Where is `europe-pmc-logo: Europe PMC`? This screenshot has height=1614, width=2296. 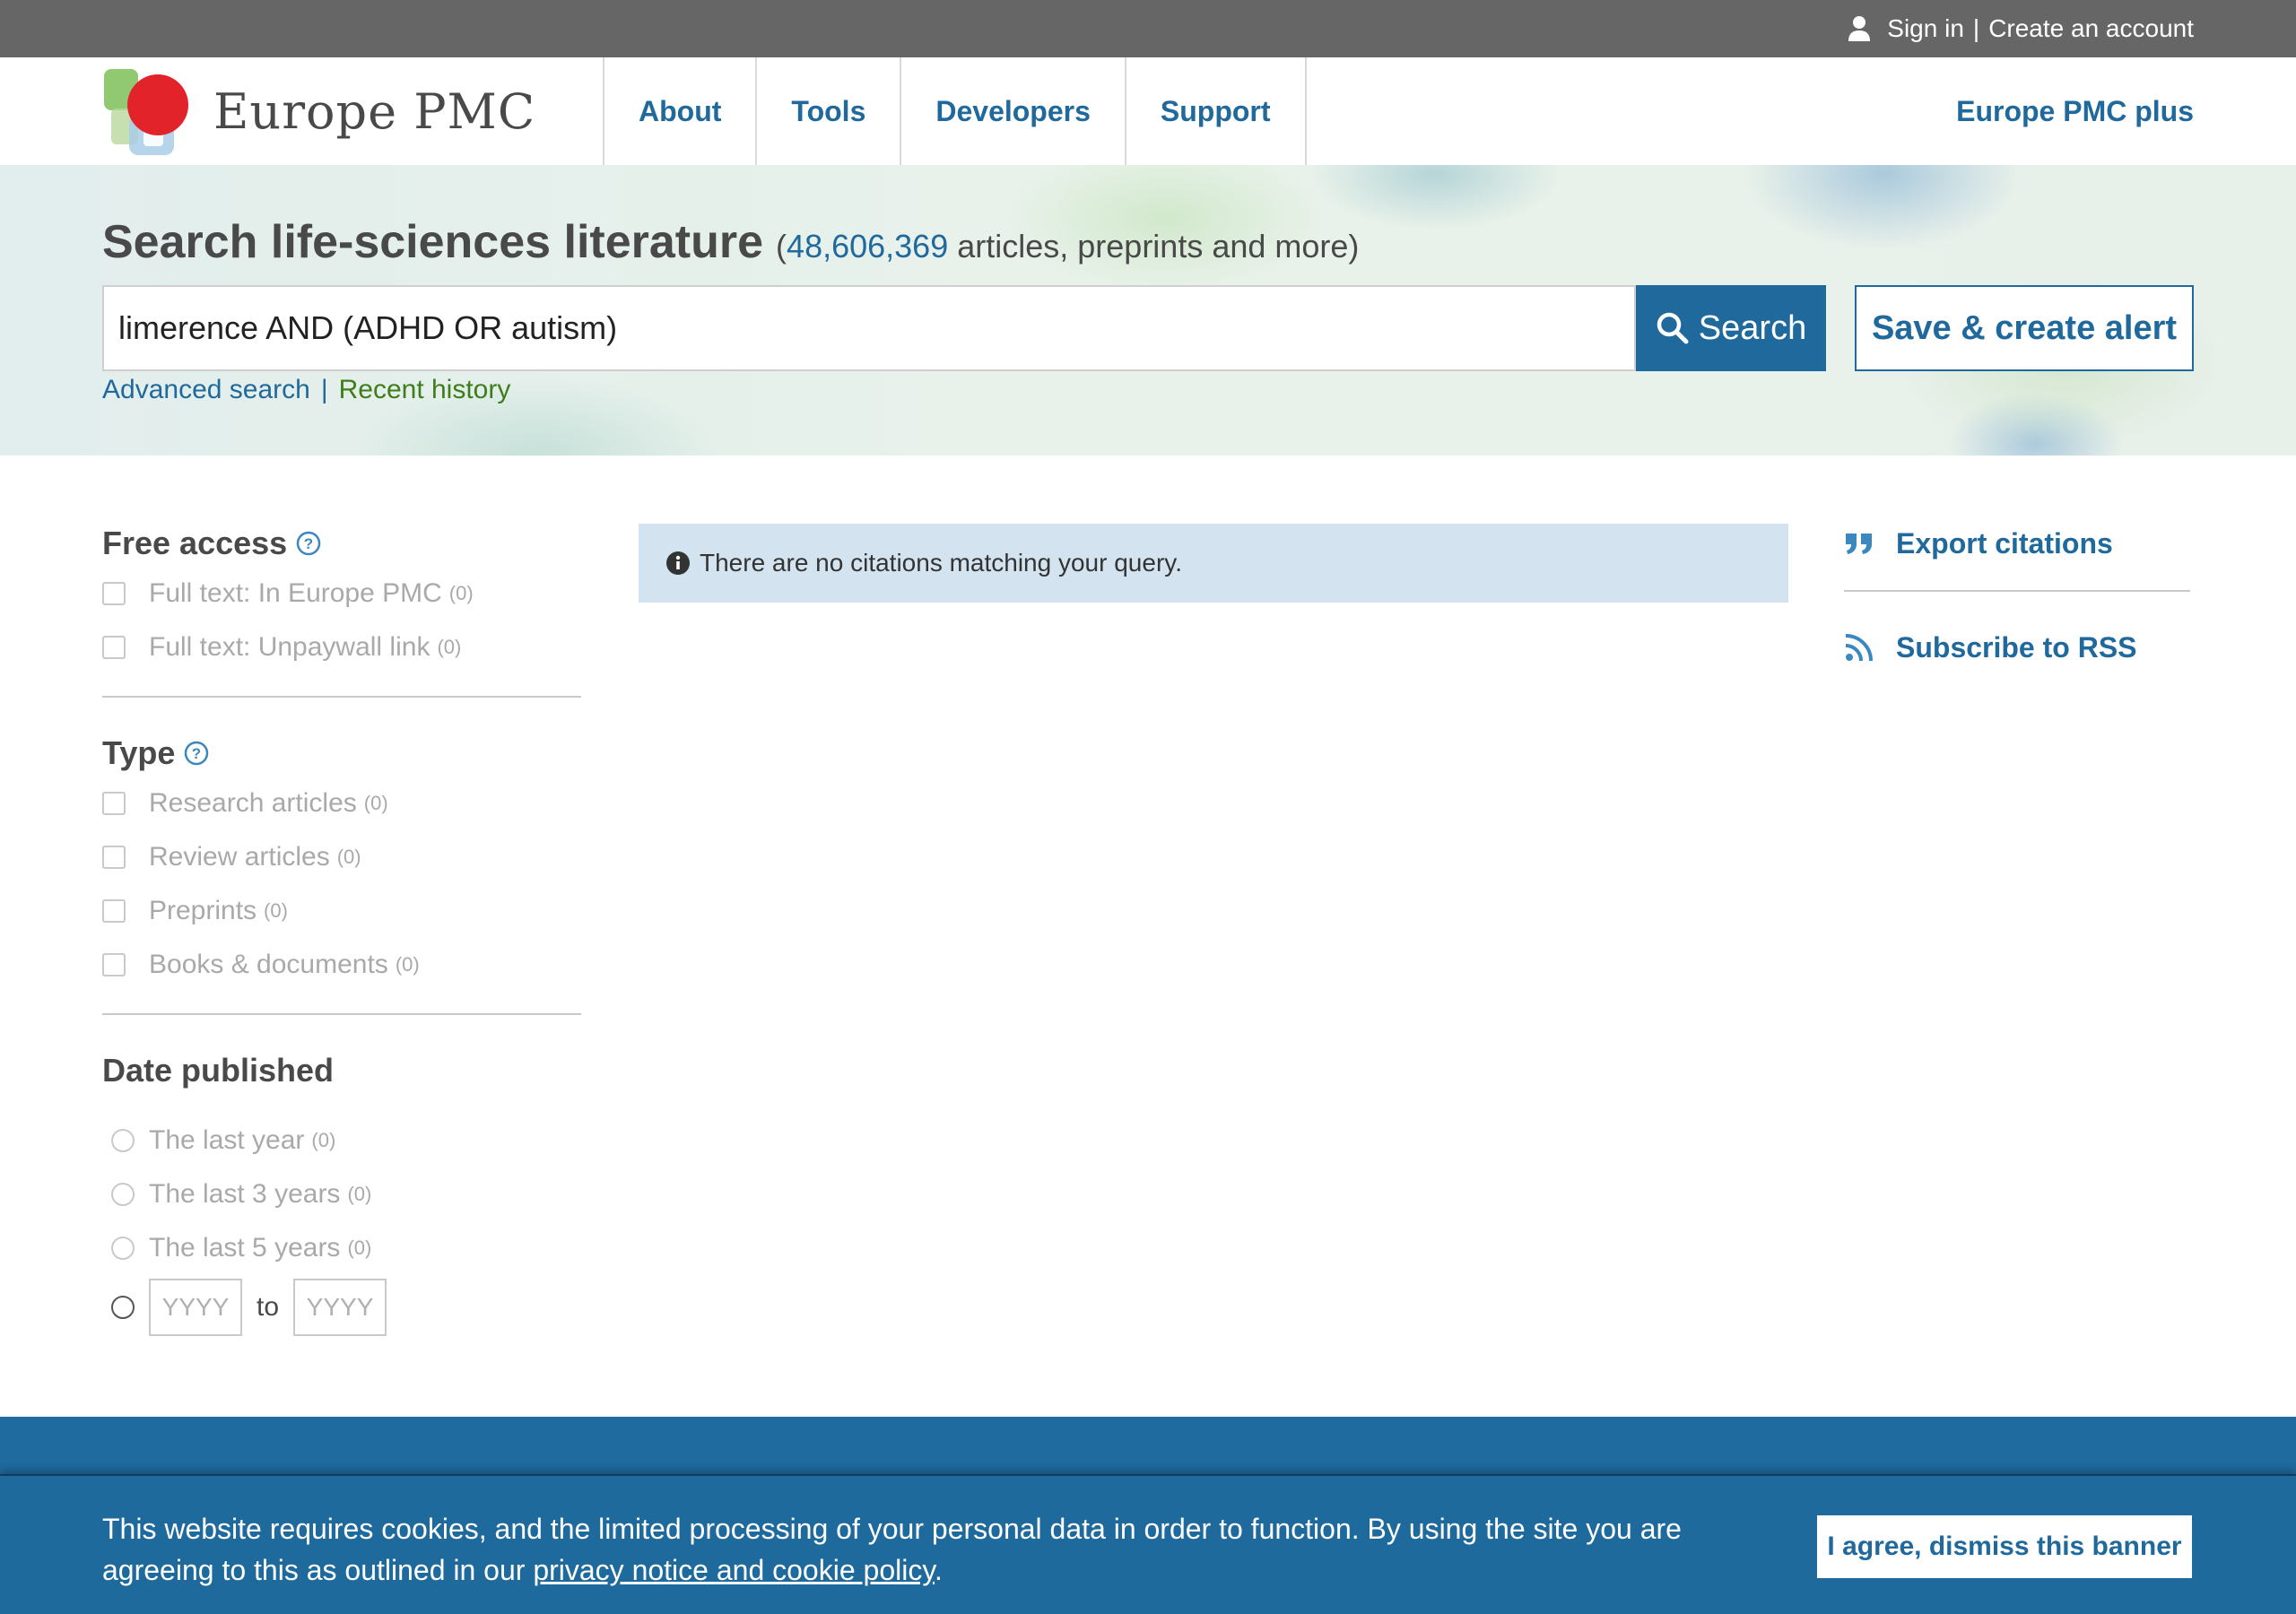
europe-pmc-logo: Europe PMC is located at coordinates (326, 111).